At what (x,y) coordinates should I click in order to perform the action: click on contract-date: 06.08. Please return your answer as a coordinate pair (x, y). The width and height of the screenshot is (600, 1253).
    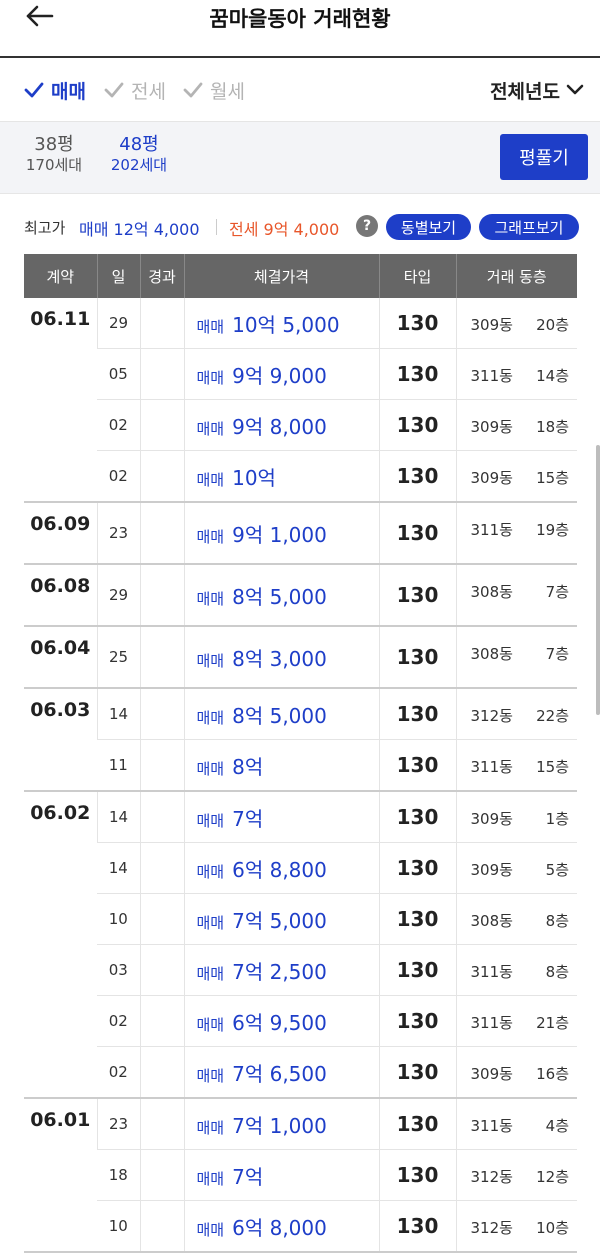
    Looking at the image, I should click on (60, 595).